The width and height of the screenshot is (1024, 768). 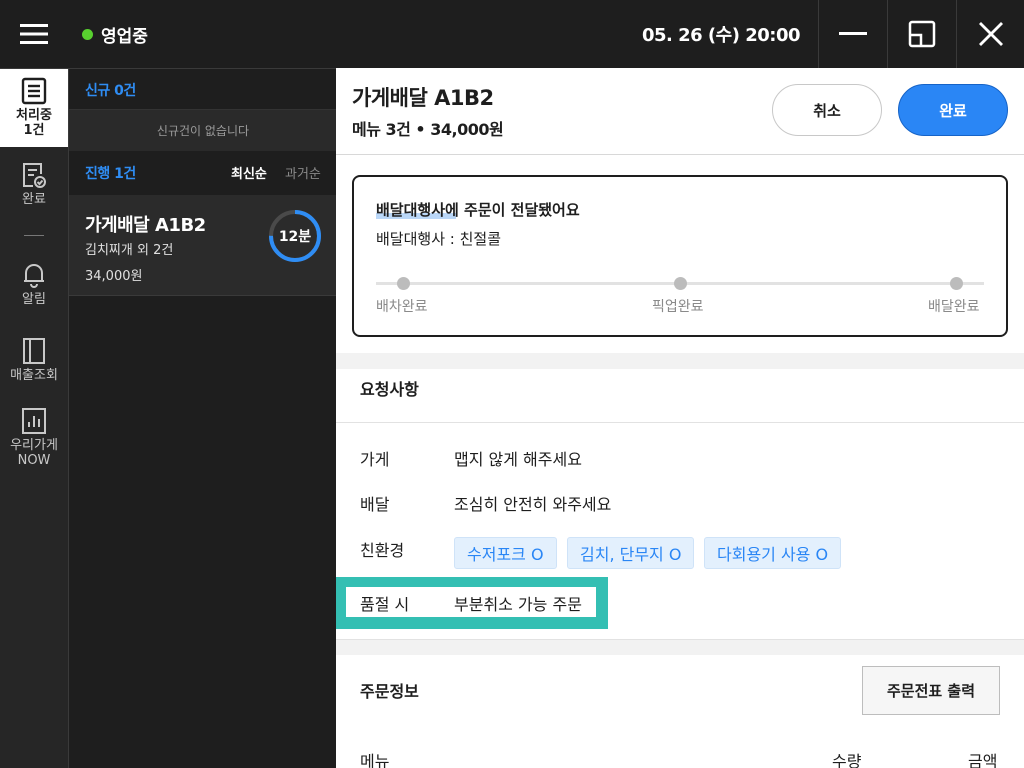 What do you see at coordinates (110, 174) in the screenshot?
I see `in-progress-header: 진행 1건` at bounding box center [110, 174].